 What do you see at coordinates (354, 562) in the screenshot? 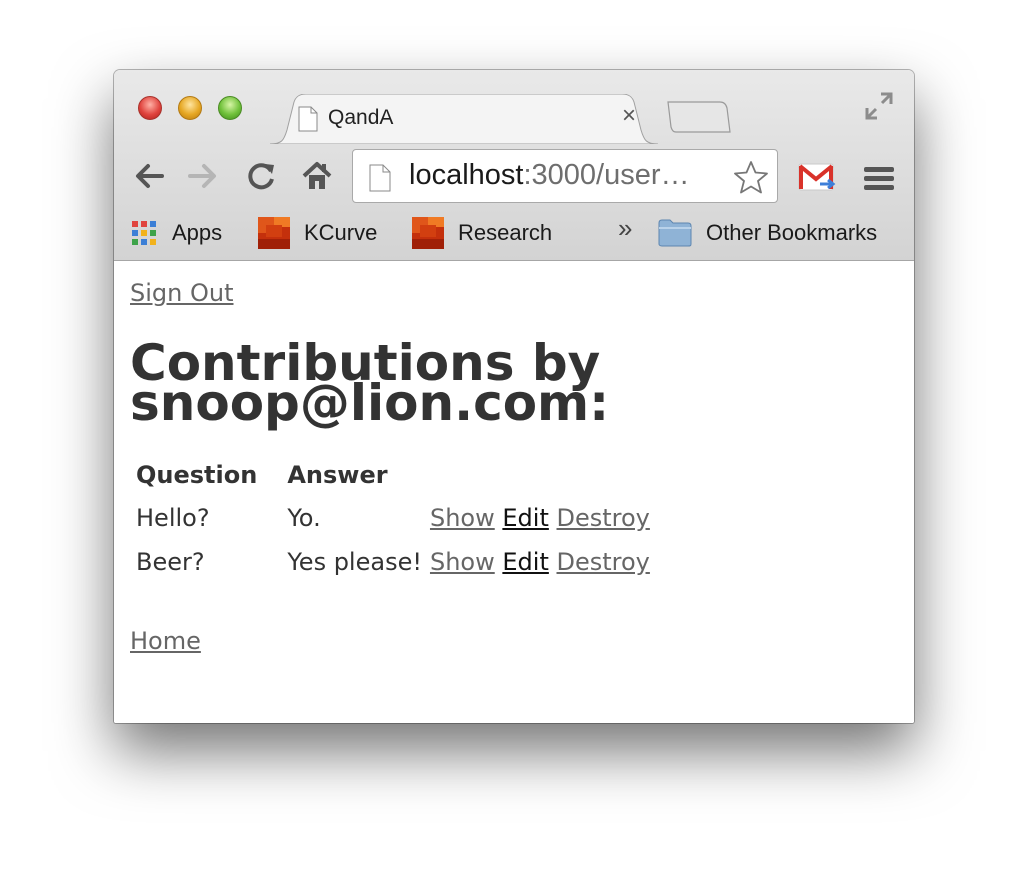
I see `answer-cell: Yes please!` at bounding box center [354, 562].